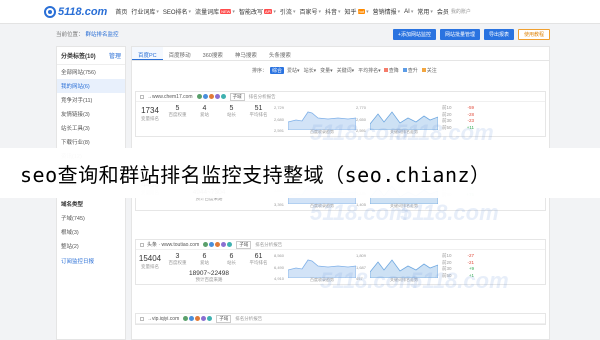 This screenshot has height=340, width=600. What do you see at coordinates (102, 34) in the screenshot?
I see `breadcrumb-current: 群站排名监控` at bounding box center [102, 34].